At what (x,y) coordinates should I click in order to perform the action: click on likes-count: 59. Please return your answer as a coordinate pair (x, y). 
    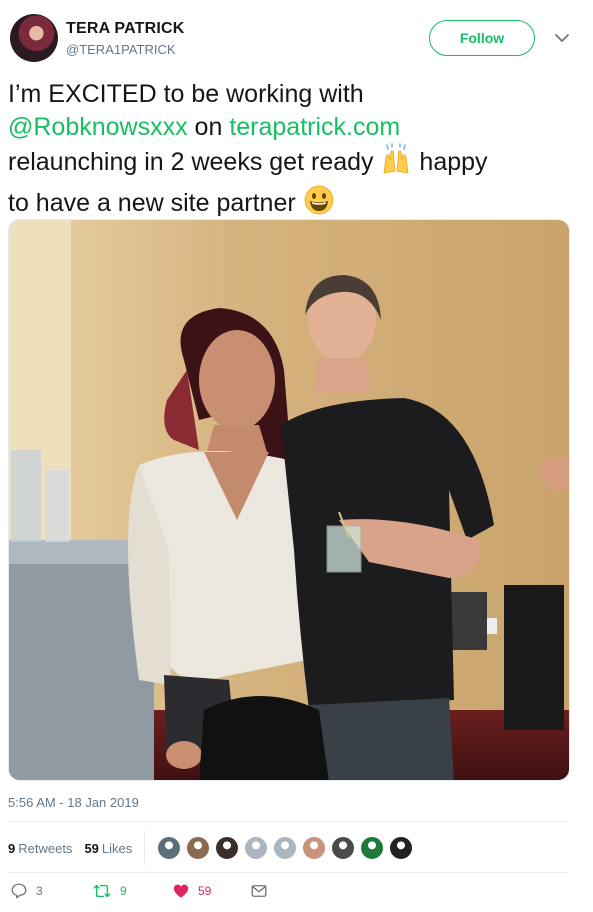
    Looking at the image, I should click on (91, 848).